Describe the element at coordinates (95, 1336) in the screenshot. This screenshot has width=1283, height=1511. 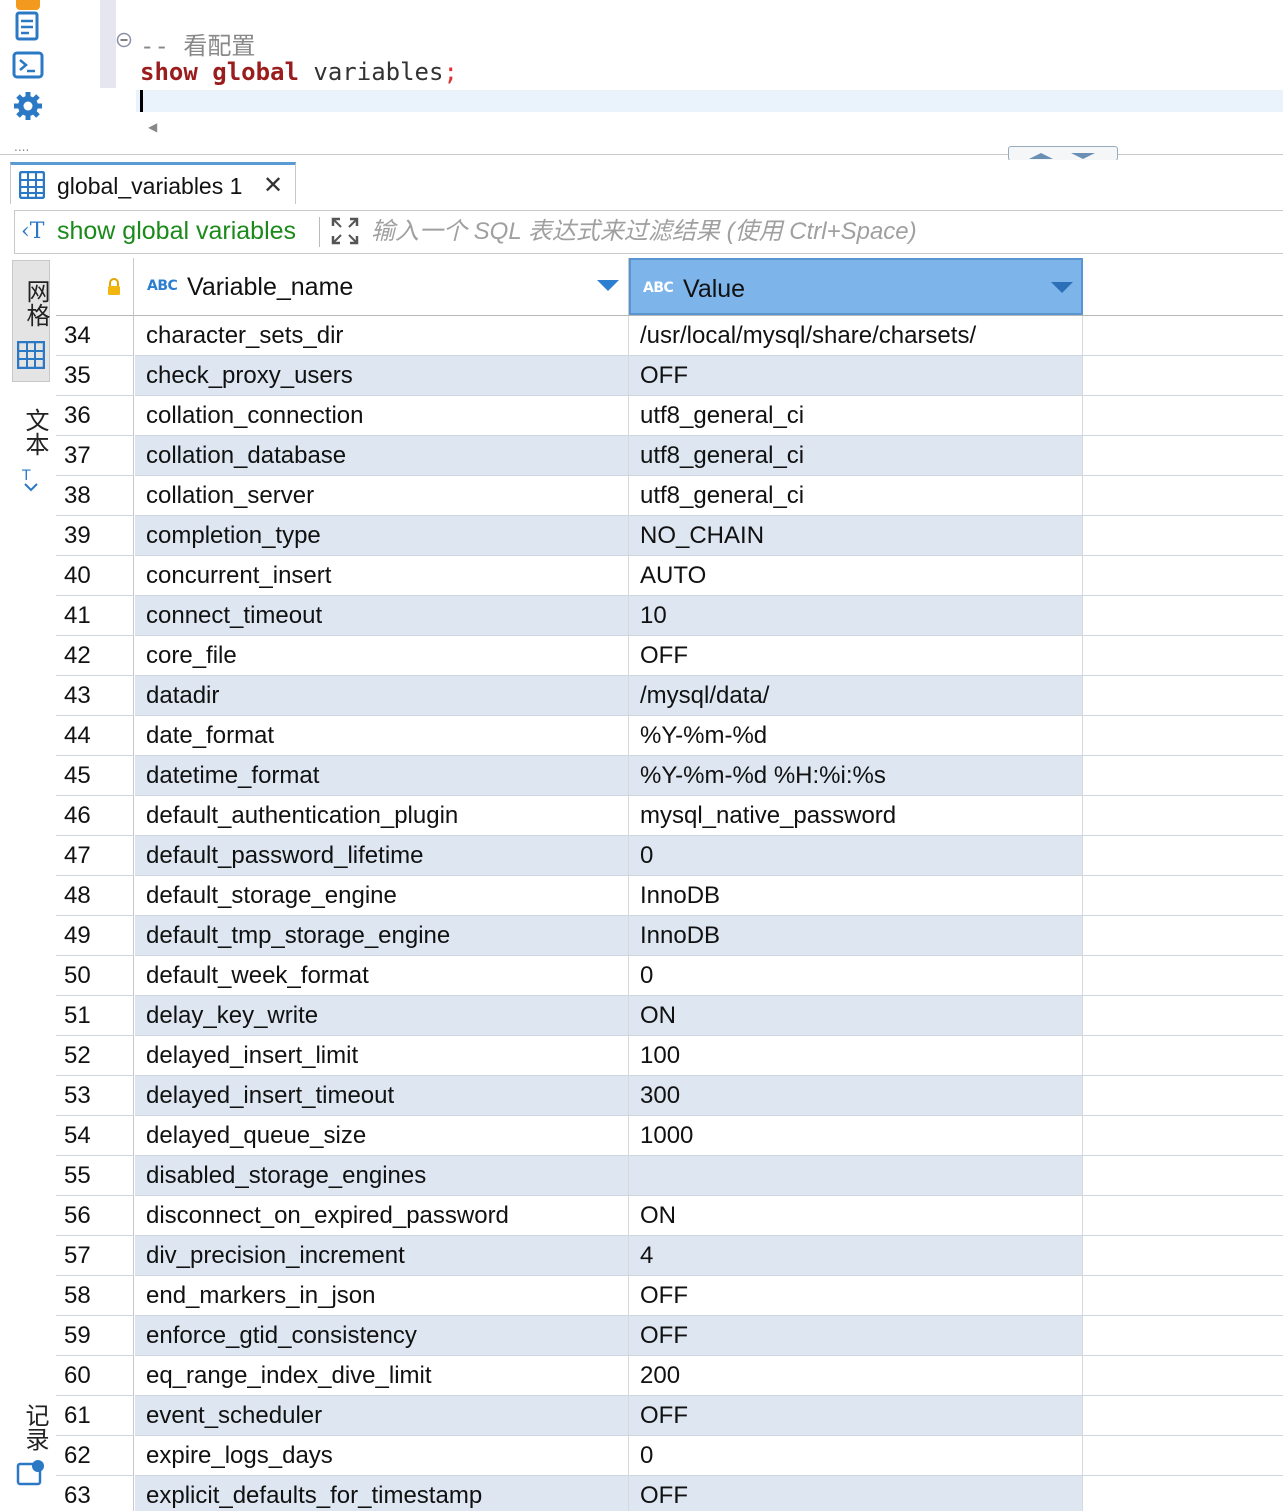
I see `row-number: 59` at that location.